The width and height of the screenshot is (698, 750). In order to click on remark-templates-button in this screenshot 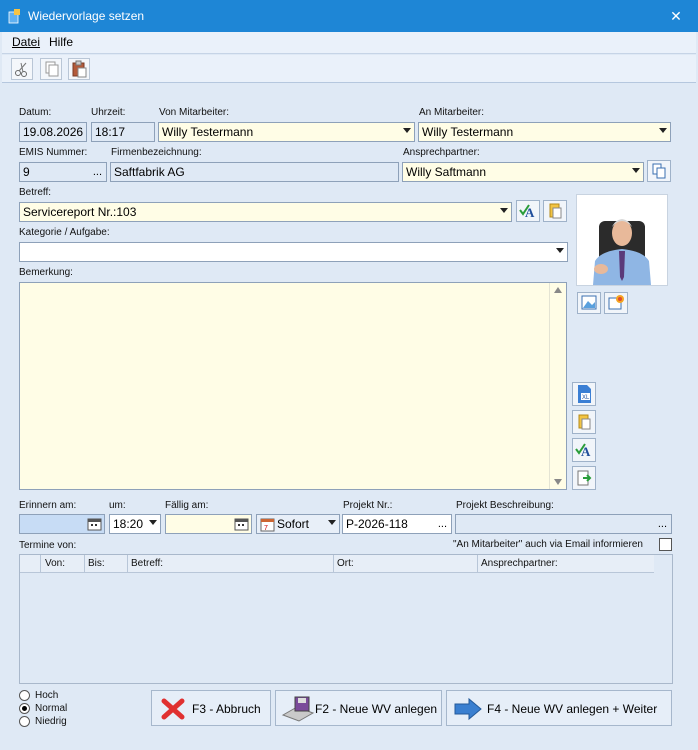, I will do `click(584, 422)`.